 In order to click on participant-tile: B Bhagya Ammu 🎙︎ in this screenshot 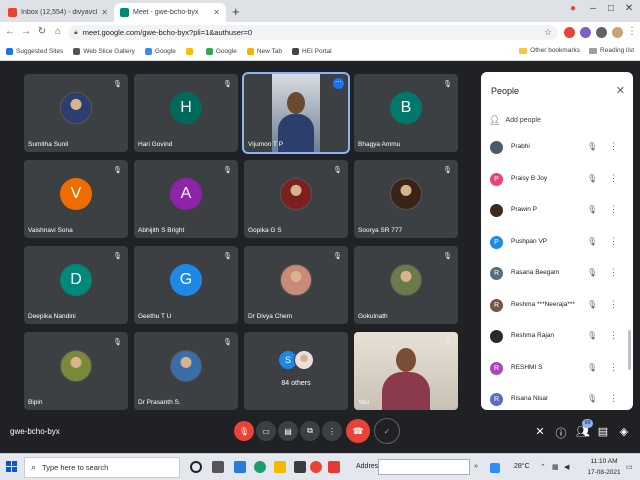, I will do `click(406, 113)`.